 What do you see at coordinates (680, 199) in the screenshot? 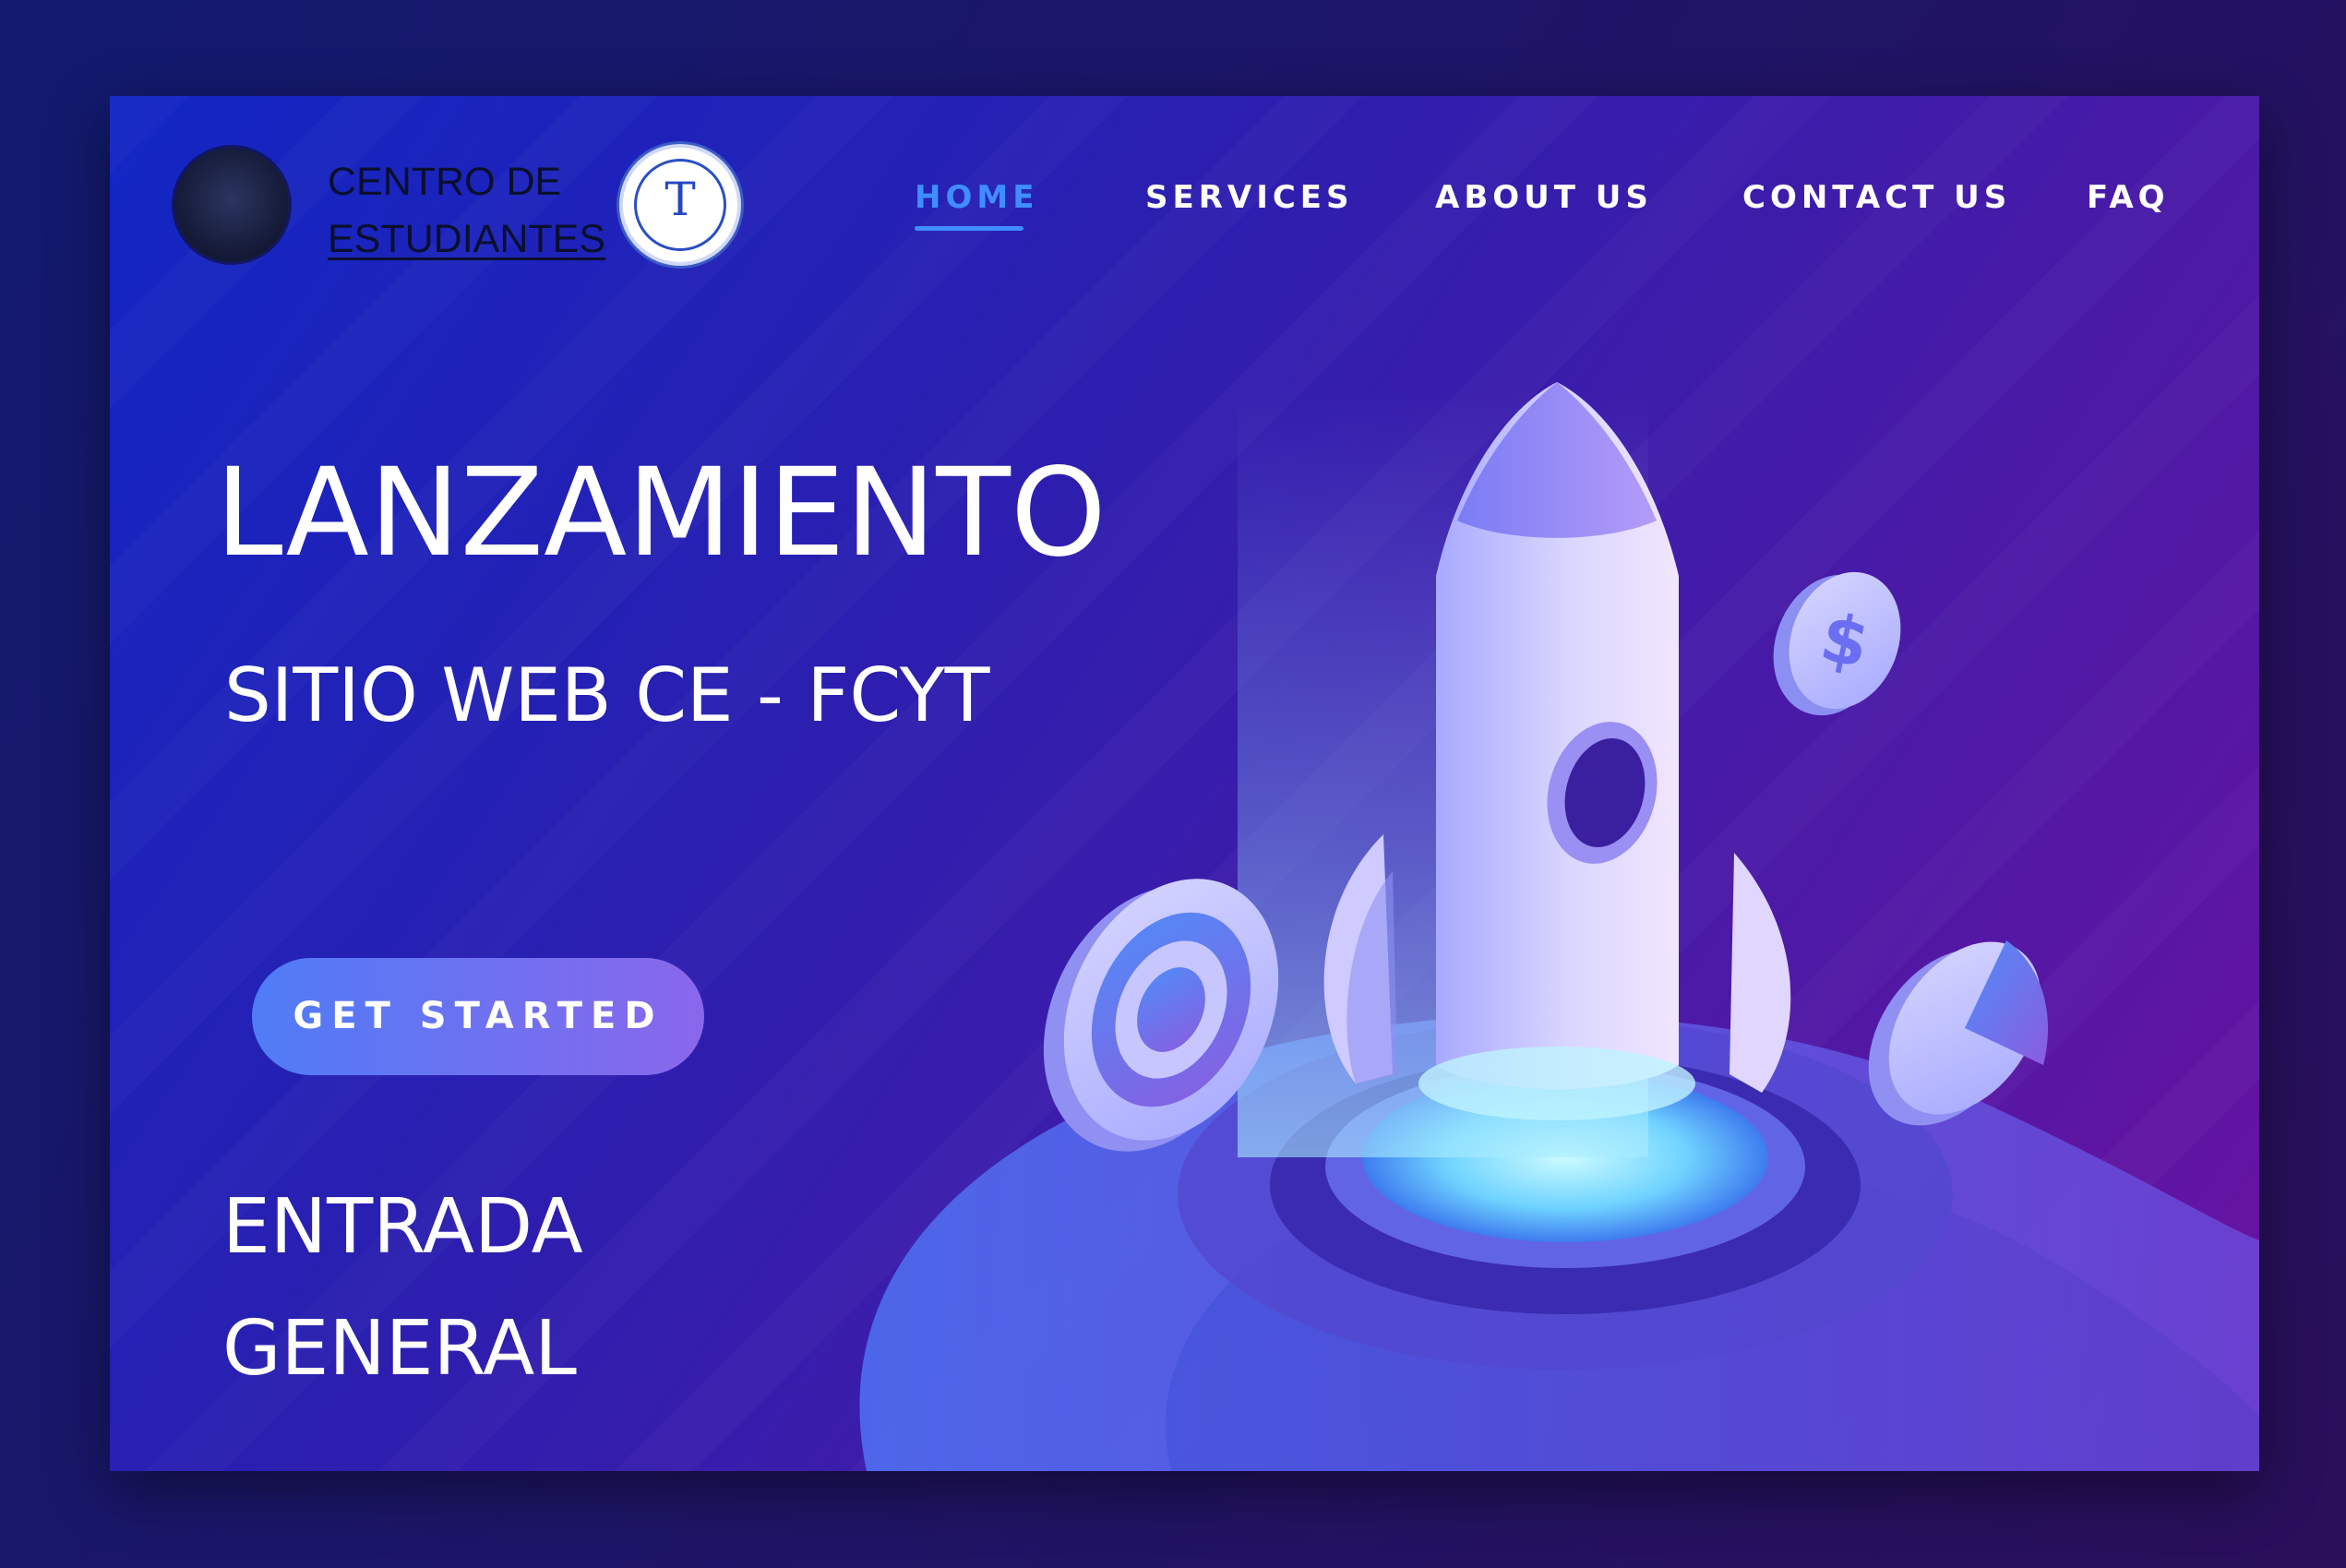
I see `faculty-logo-letter: T` at bounding box center [680, 199].